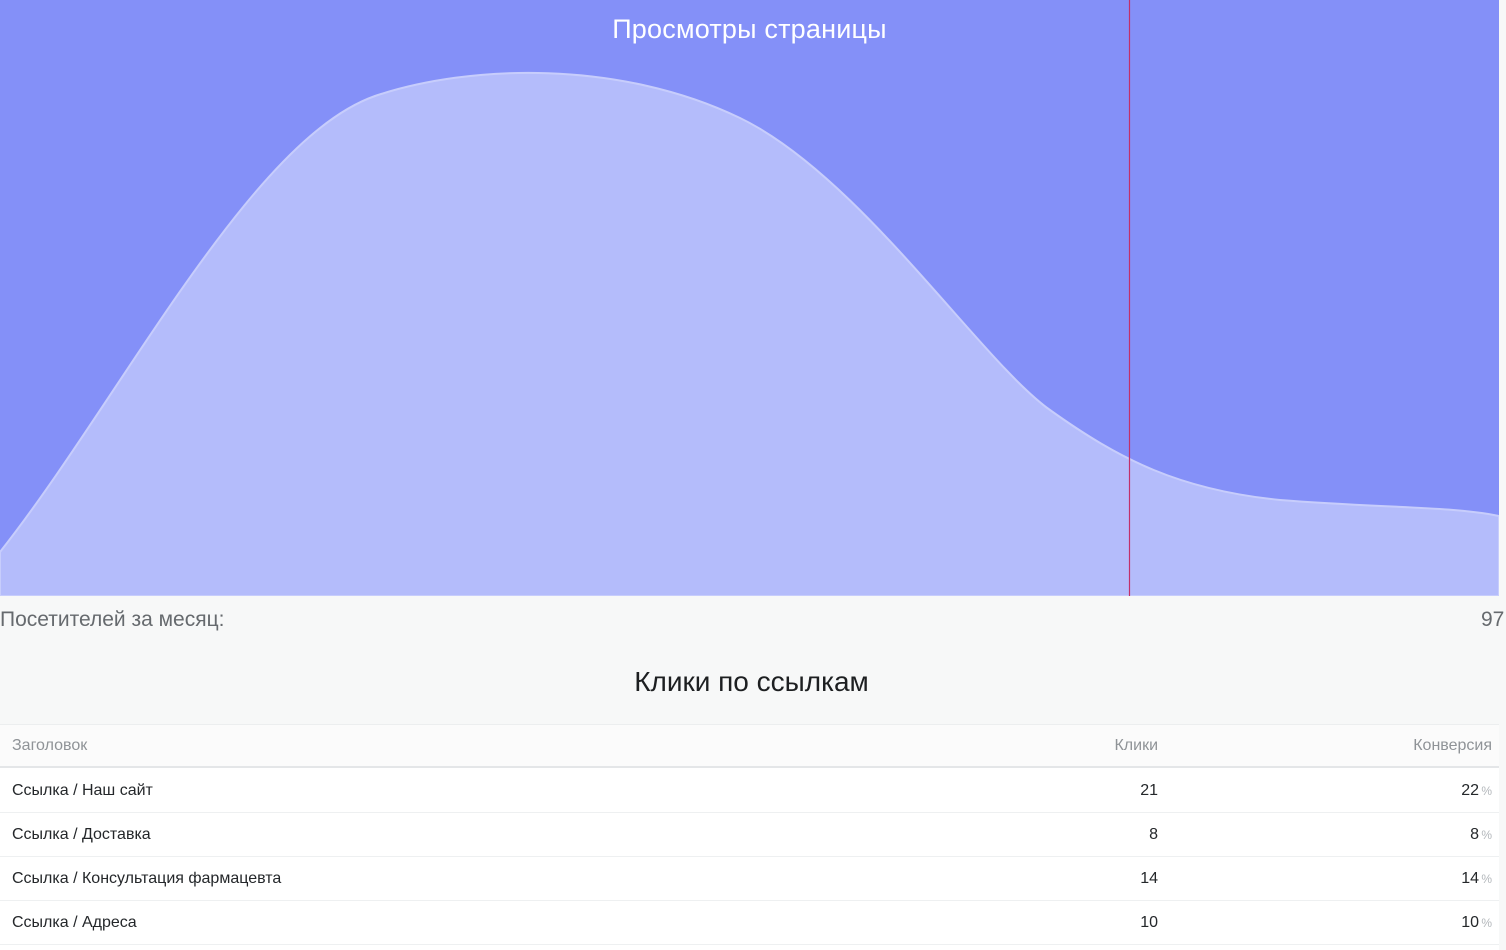  What do you see at coordinates (1149, 878) in the screenshot?
I see `link-clicks: 14` at bounding box center [1149, 878].